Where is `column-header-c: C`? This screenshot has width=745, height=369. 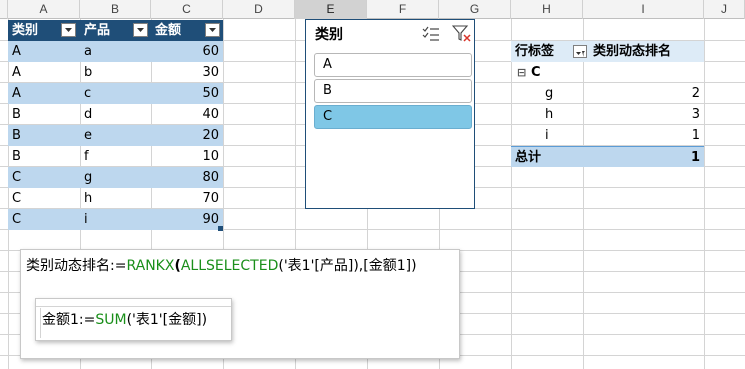 column-header-c: C is located at coordinates (187, 9).